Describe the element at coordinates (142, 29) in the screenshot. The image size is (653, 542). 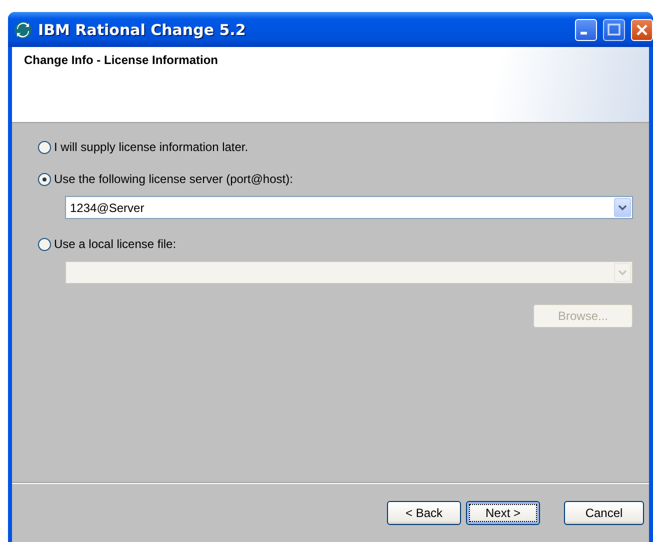
I see `window-title: IBM Rational Change 5.2` at that location.